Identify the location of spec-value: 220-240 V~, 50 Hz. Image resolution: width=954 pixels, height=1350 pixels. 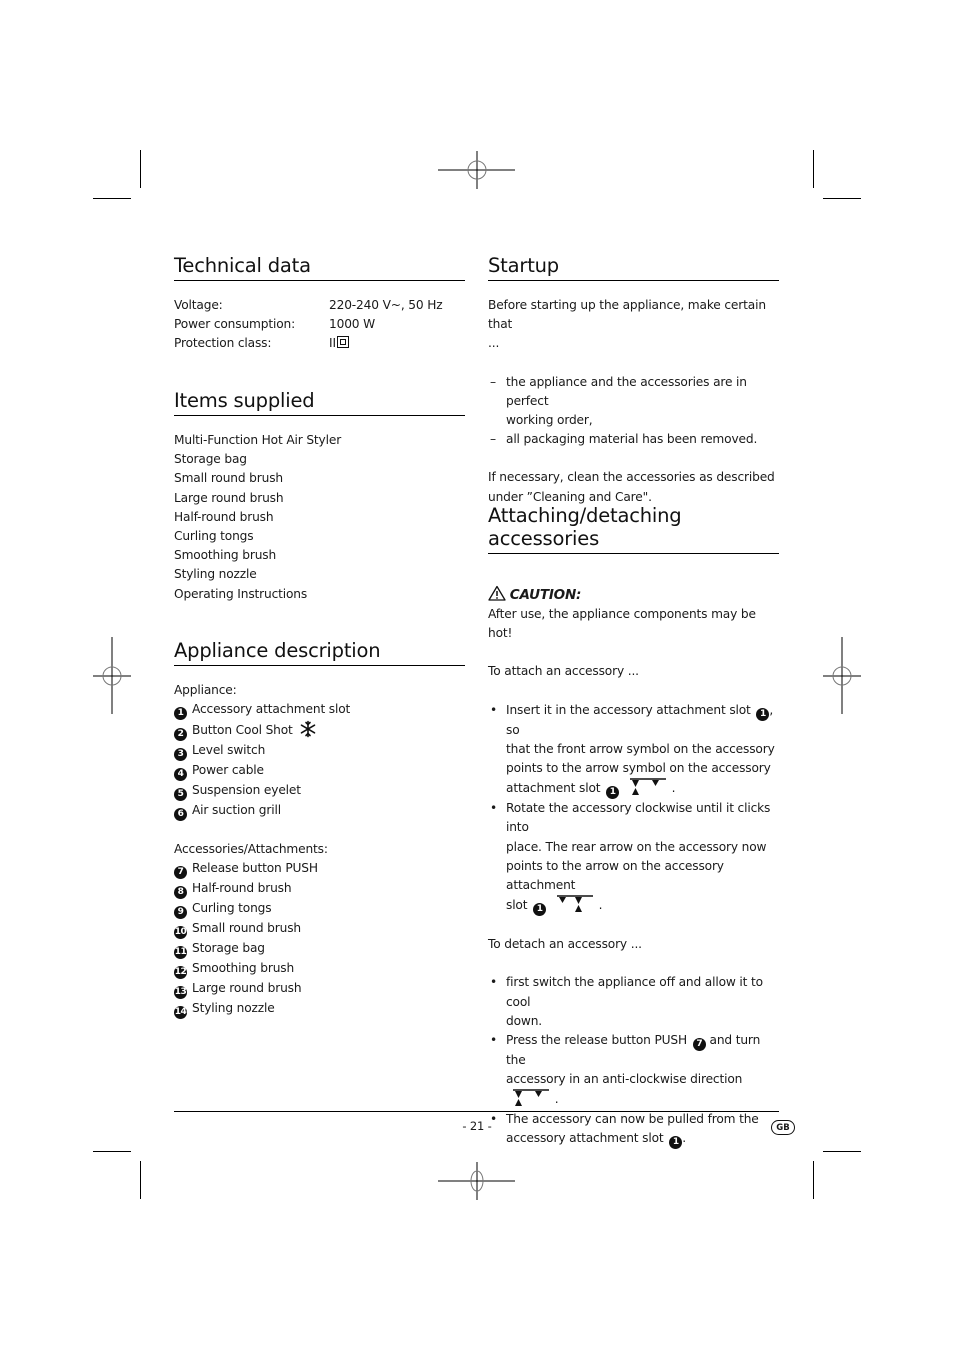
(386, 305).